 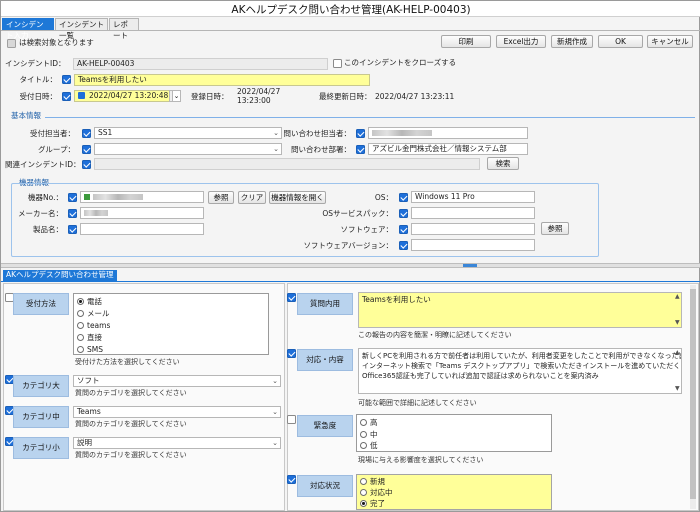 What do you see at coordinates (377, 503) in the screenshot?
I see `status-done-label: 完了` at bounding box center [377, 503].